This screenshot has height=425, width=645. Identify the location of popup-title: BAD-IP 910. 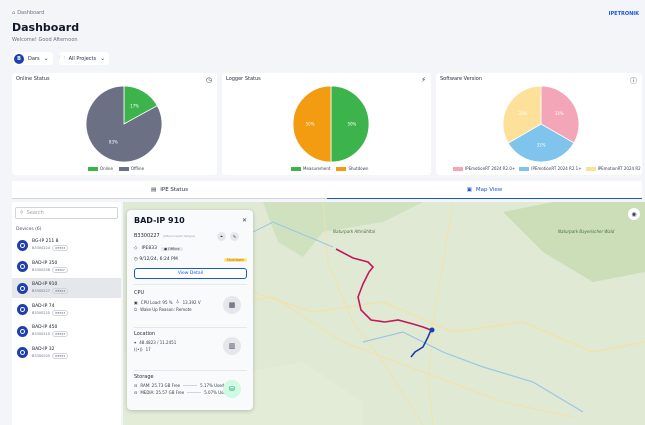
(159, 220).